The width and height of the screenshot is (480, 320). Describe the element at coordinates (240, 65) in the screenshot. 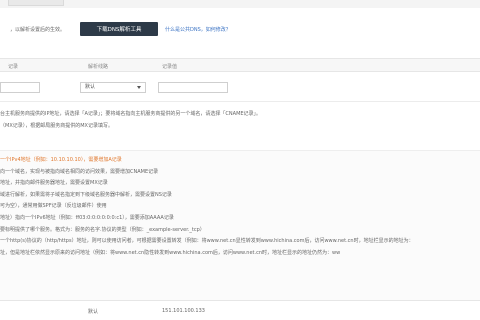

I see `table-header: 记录 解析线路 记录值` at that location.